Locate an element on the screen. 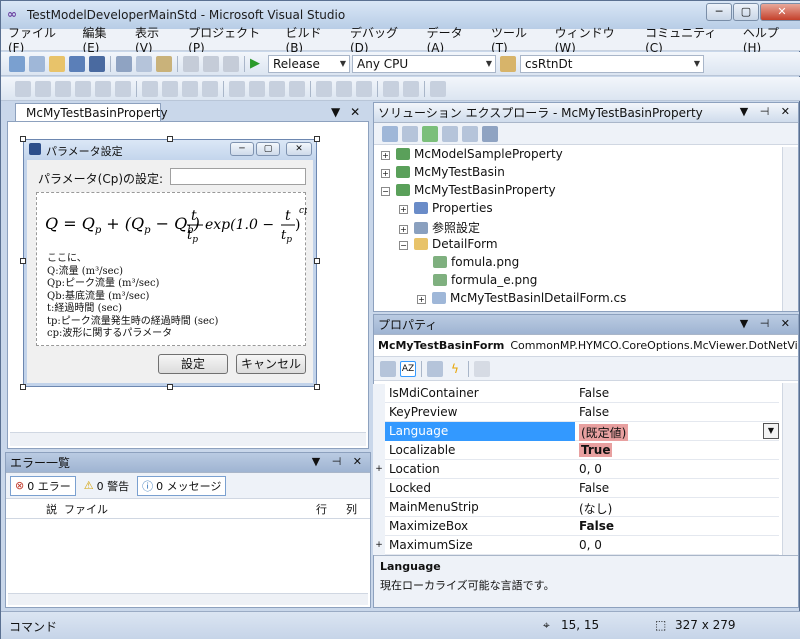 This screenshot has height=639, width=800. tree-item: + 参照設定 is located at coordinates (439, 227).